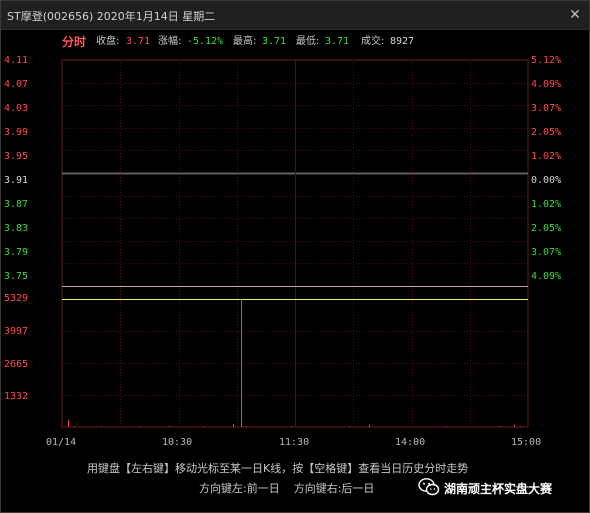 This screenshot has height=513, width=590. Describe the element at coordinates (177, 442) in the screenshot. I see `time-label: 10:30` at that location.